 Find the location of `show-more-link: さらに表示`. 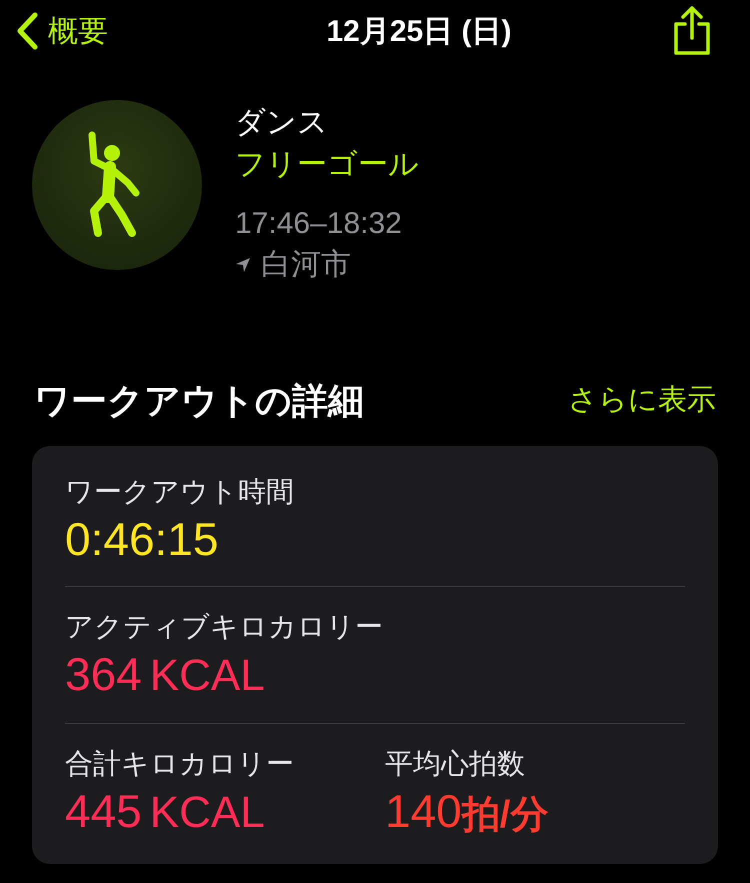

show-more-link: さらに表示 is located at coordinates (642, 401).